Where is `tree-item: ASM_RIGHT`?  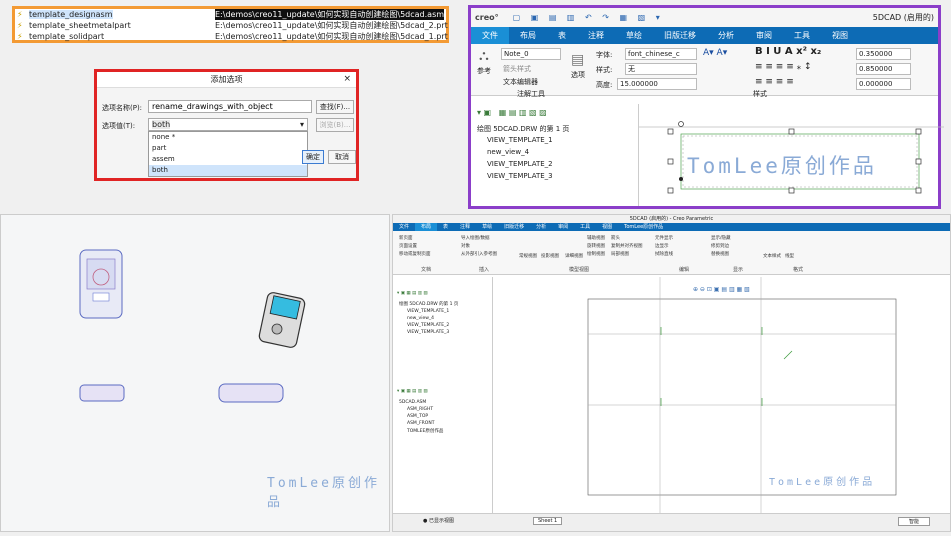 tree-item: ASM_RIGHT is located at coordinates (420, 409).